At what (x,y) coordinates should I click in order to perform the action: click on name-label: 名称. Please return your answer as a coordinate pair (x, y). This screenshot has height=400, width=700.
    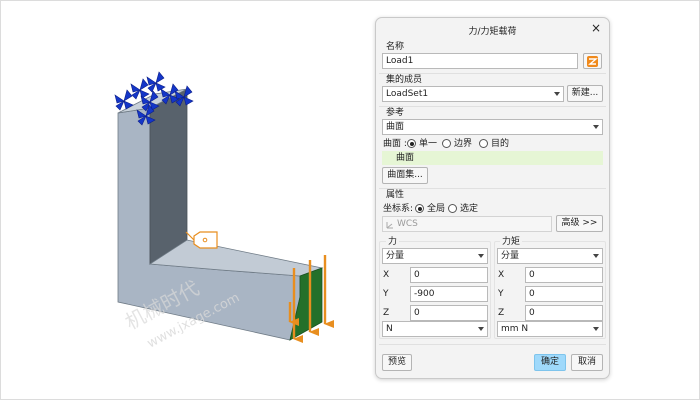
    Looking at the image, I should click on (395, 47).